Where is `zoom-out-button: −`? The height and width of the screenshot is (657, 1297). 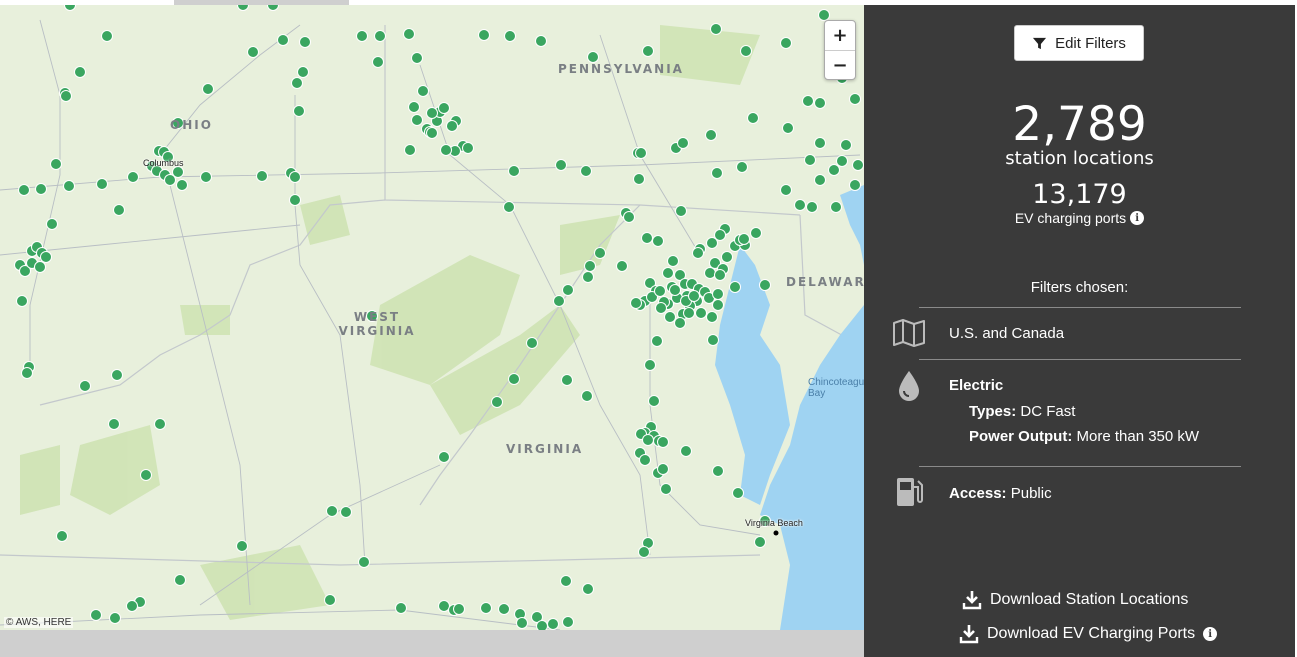
zoom-out-button: − is located at coordinates (840, 64).